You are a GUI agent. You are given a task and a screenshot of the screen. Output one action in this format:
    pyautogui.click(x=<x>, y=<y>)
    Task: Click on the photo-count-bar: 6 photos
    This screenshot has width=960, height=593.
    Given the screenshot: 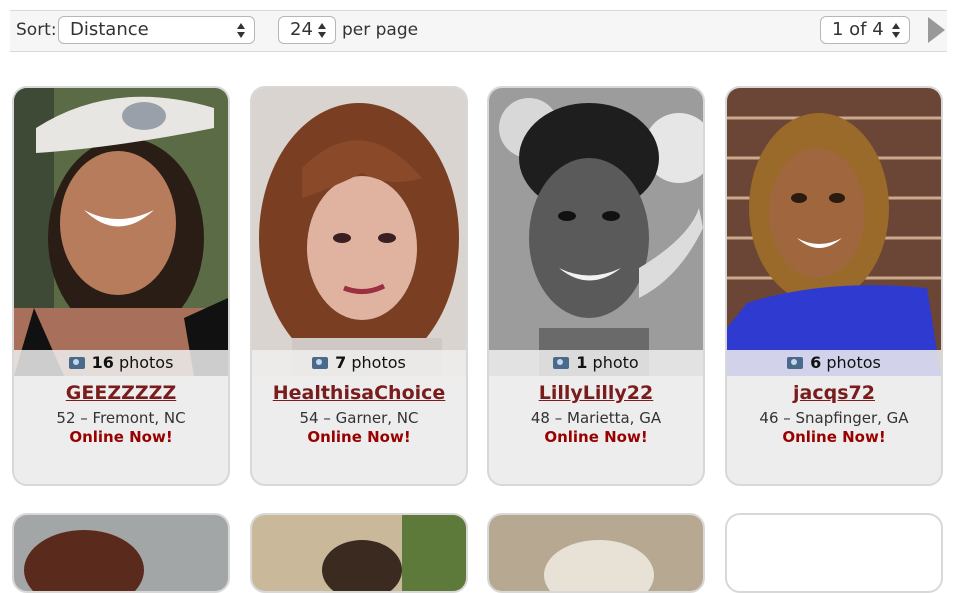 What is the action you would take?
    pyautogui.click(x=834, y=363)
    